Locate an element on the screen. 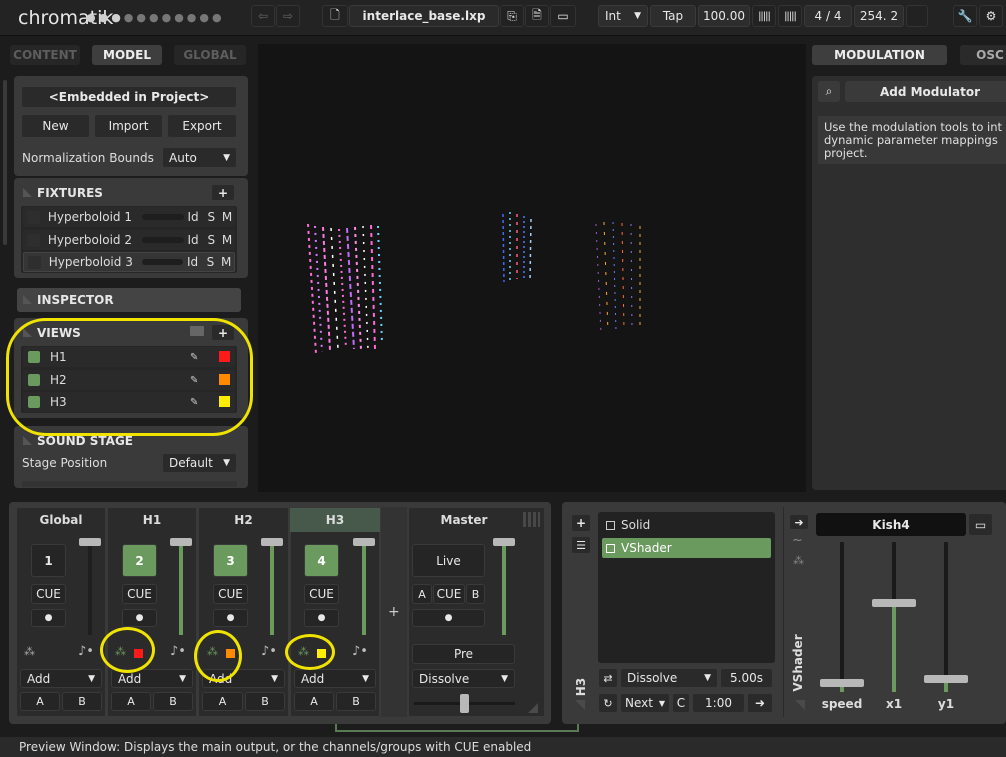  crossfader-handle is located at coordinates (464, 703).